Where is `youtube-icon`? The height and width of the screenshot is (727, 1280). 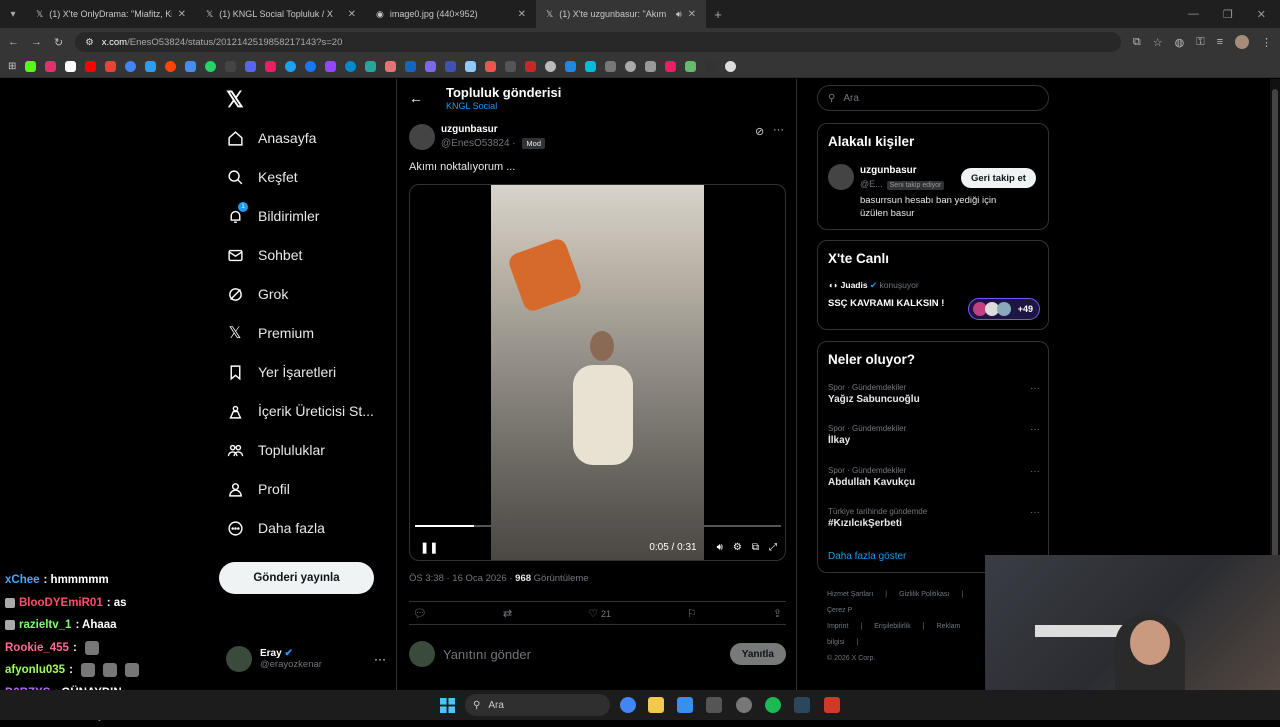 youtube-icon is located at coordinates (91, 66).